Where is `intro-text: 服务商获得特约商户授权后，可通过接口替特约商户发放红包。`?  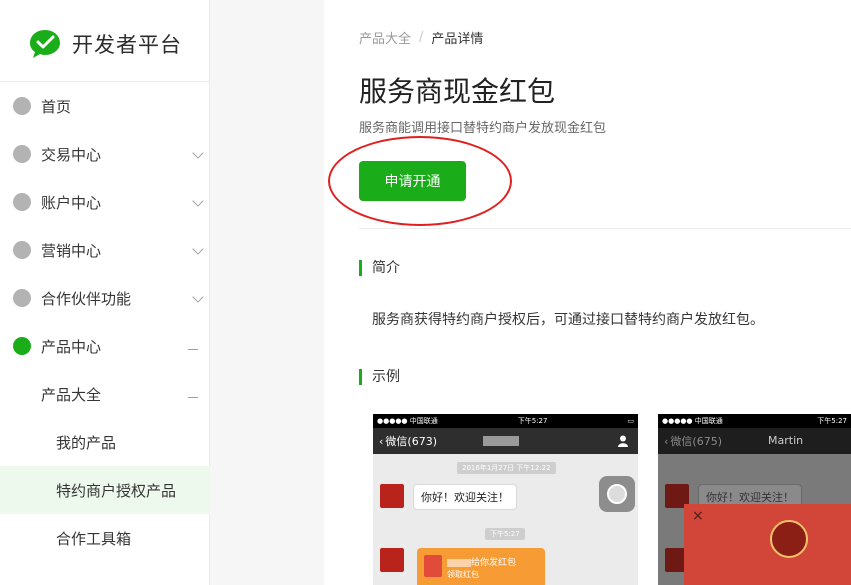
intro-text: 服务商获得特约商户授权后，可通过接口替特约商户发放红包。 is located at coordinates (568, 320).